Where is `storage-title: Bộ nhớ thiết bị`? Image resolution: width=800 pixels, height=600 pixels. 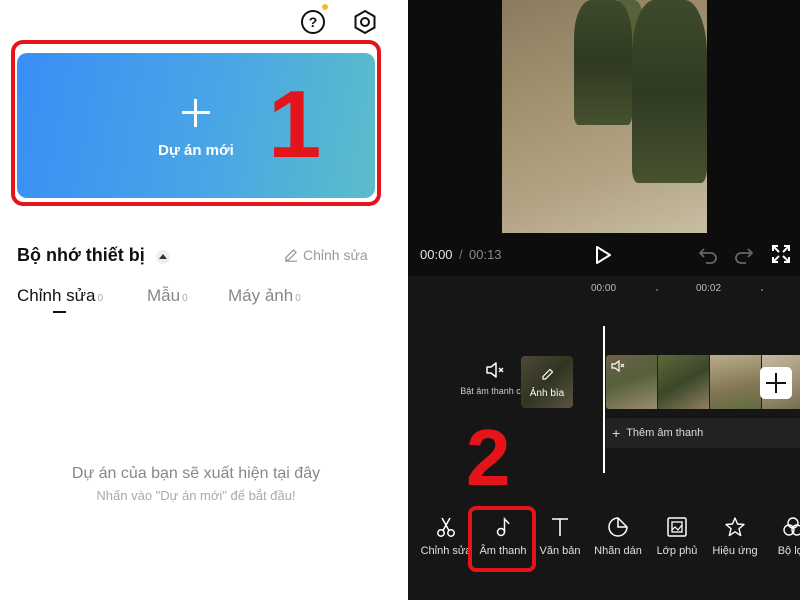 storage-title: Bộ nhớ thiết bị is located at coordinates (81, 255).